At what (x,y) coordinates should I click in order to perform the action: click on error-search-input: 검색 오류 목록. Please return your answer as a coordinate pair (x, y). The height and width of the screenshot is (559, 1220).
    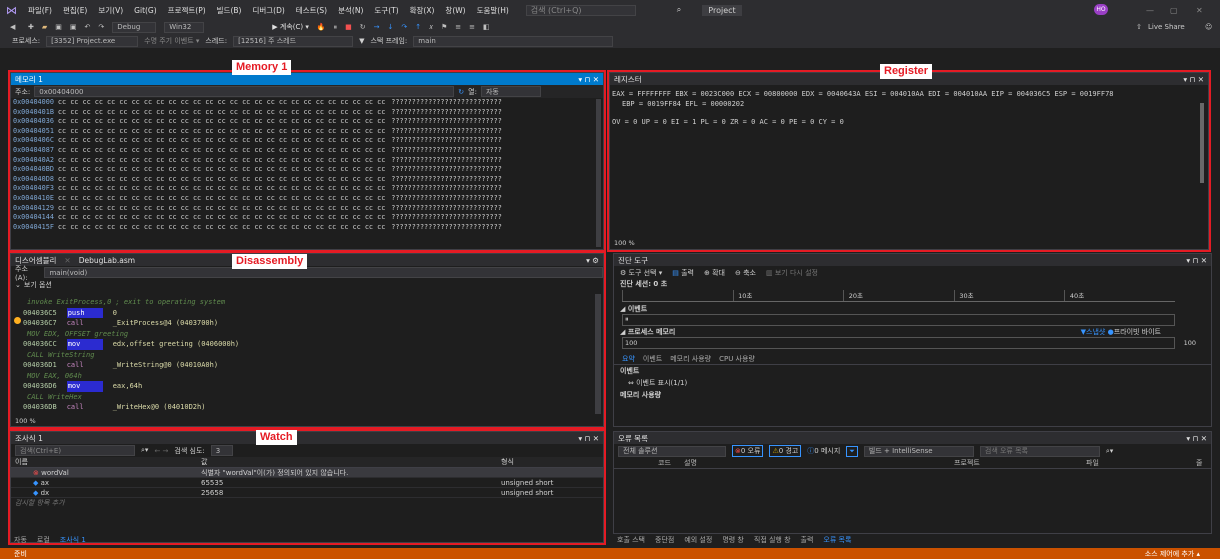
    Looking at the image, I should click on (1039, 451).